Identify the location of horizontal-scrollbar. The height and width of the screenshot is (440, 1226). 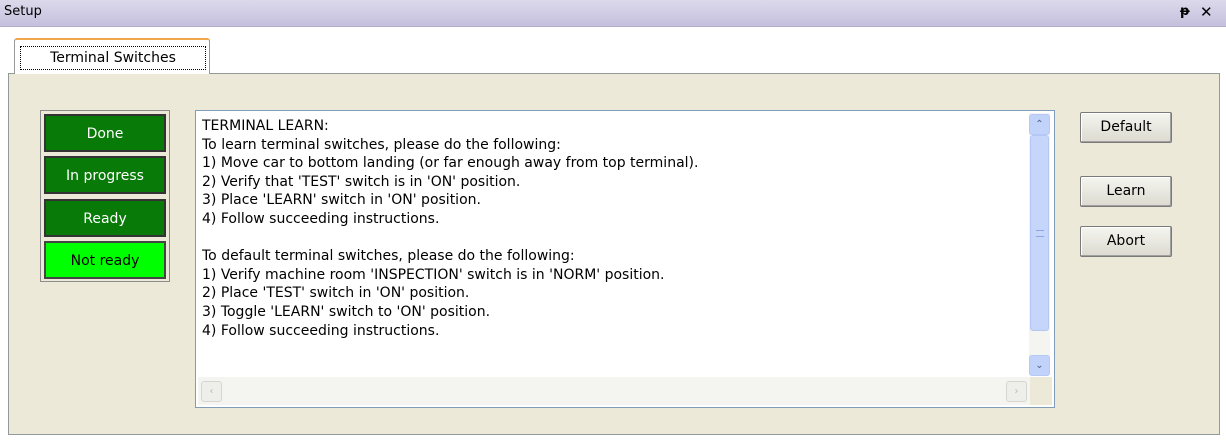
(614, 391).